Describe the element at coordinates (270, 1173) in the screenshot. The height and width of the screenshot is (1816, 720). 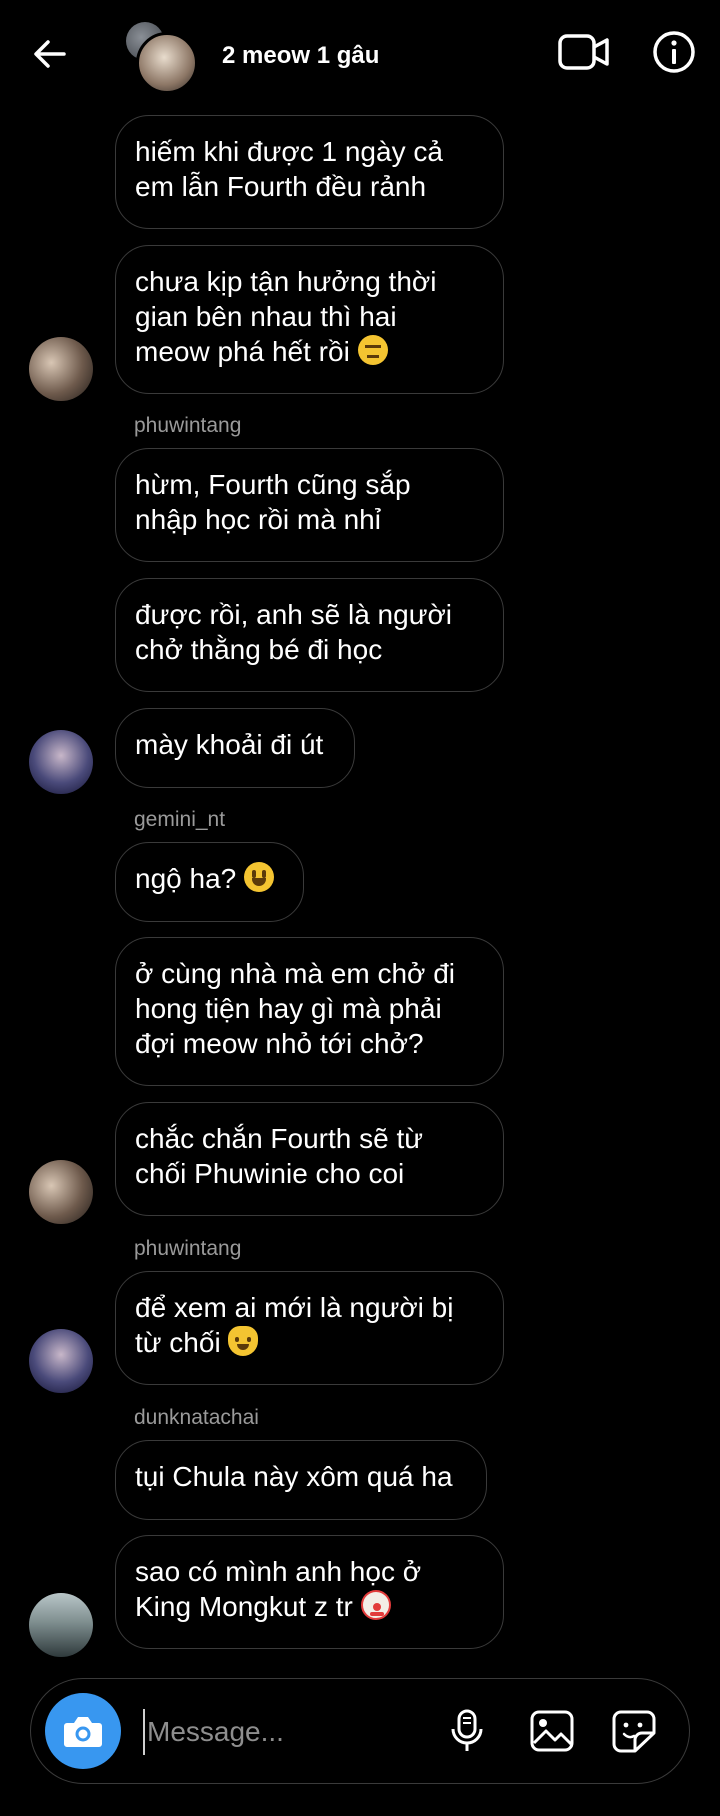
I see `message-line: chối Phuwinie cho coi` at that location.